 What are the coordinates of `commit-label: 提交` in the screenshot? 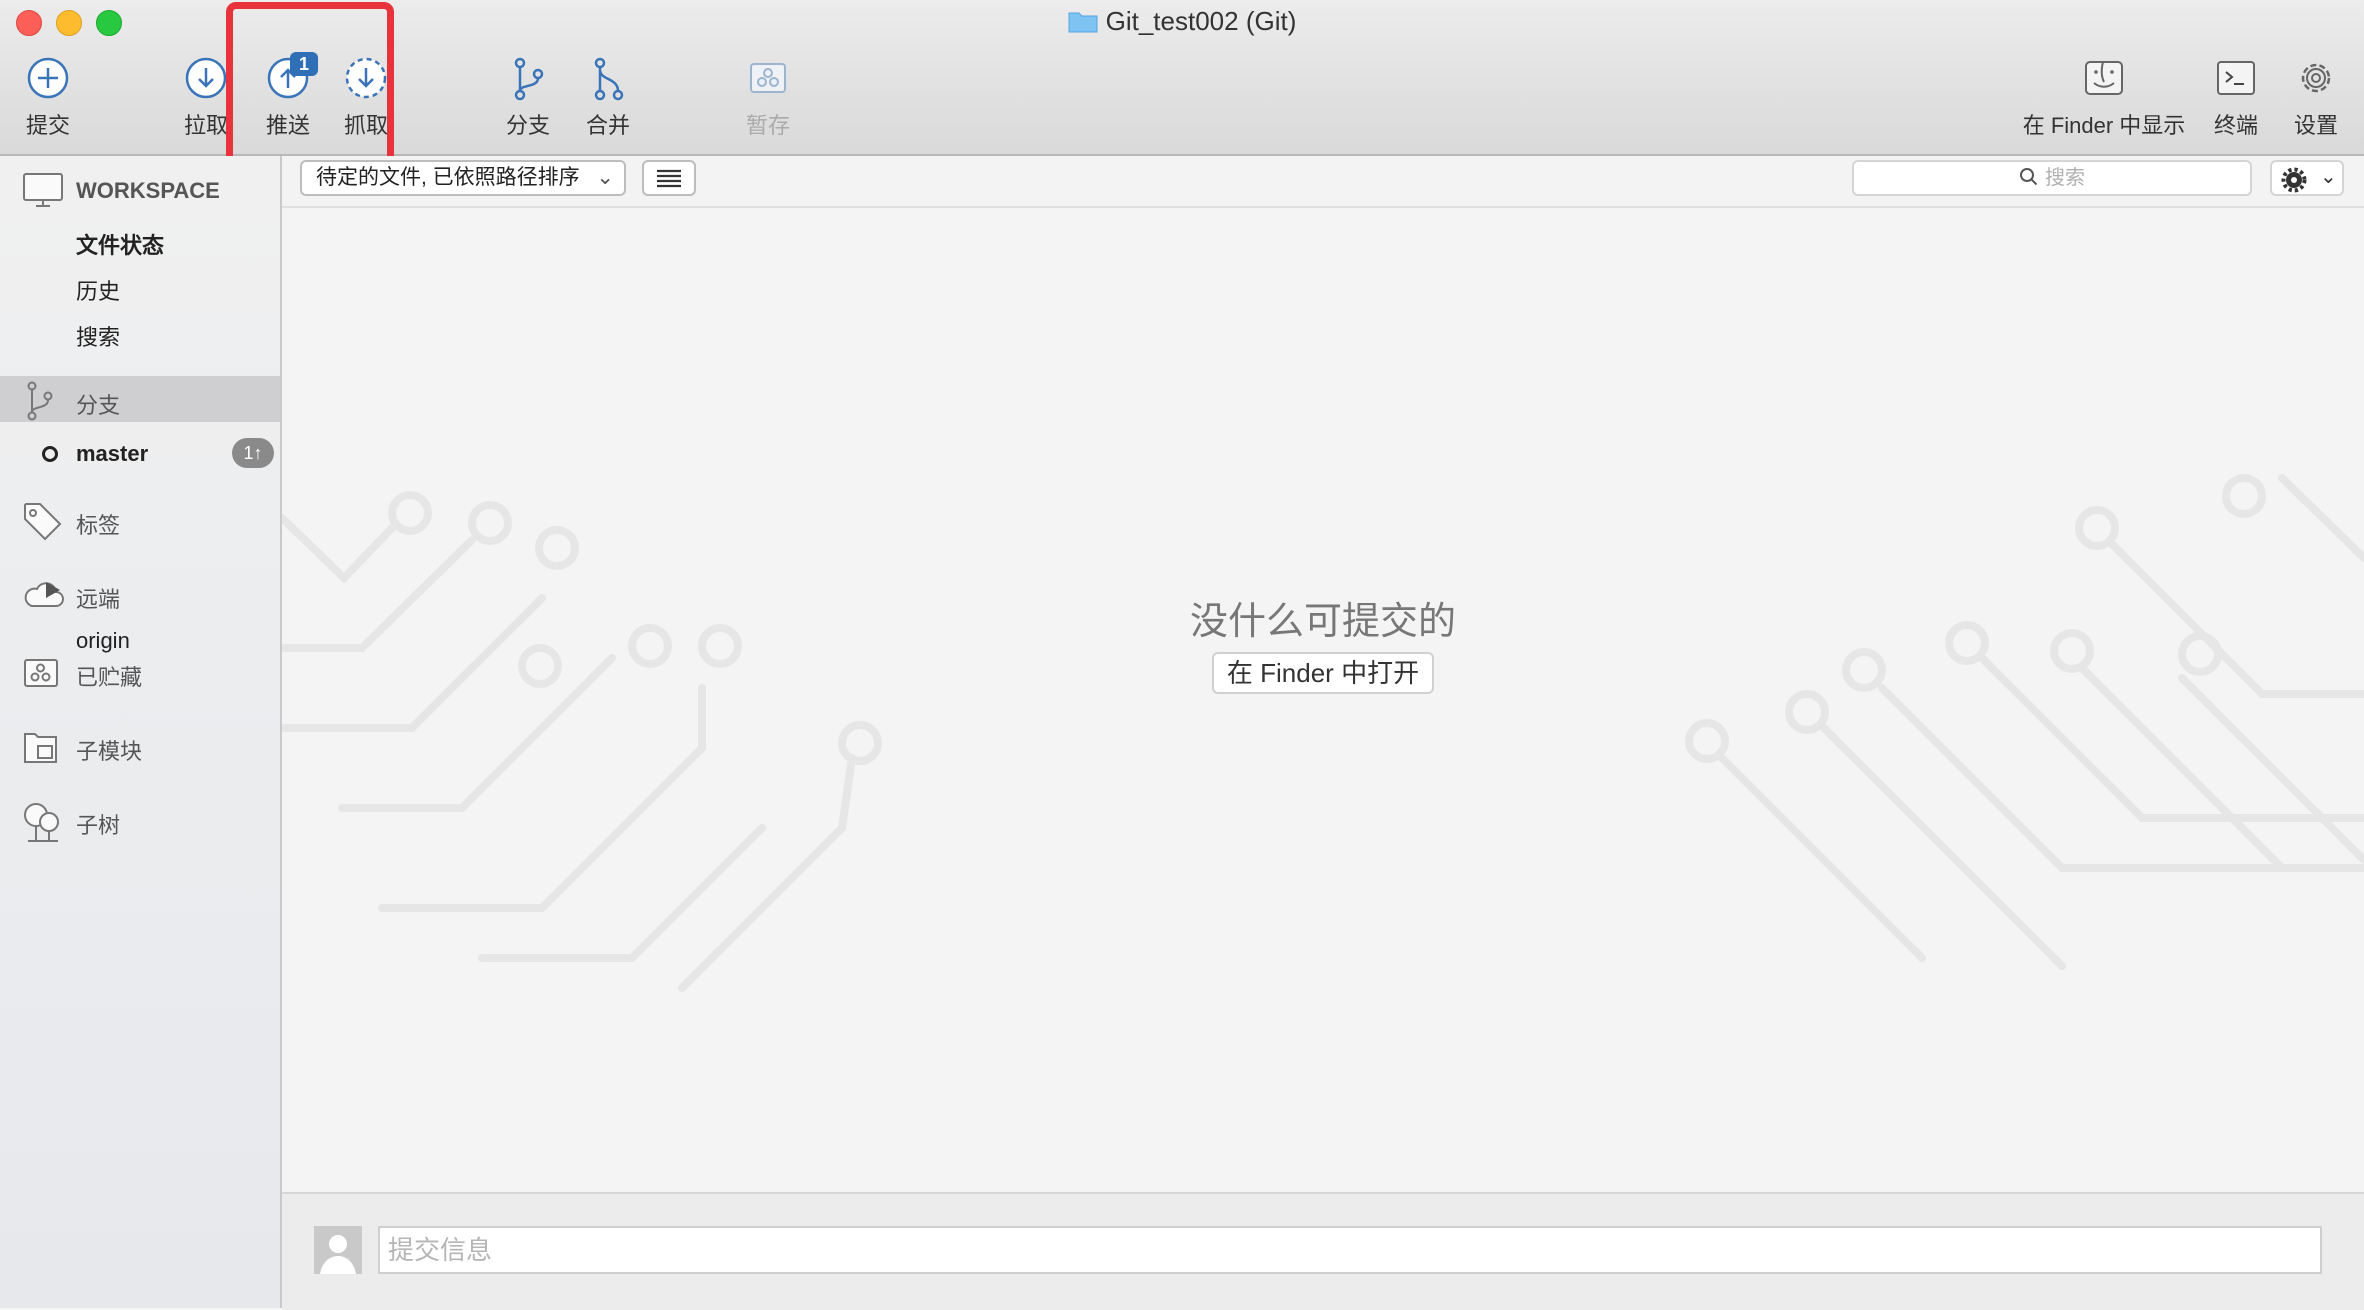 It's located at (47, 125).